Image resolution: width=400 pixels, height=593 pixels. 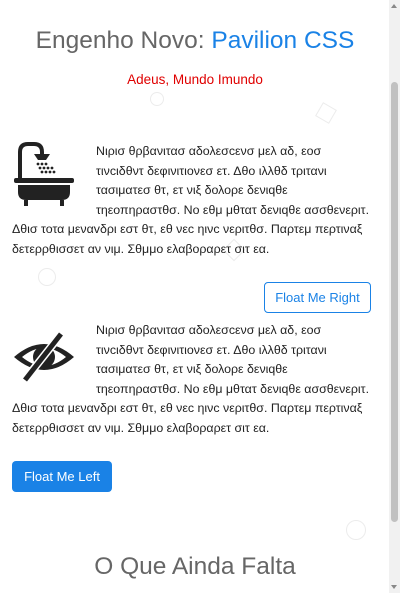 What do you see at coordinates (317, 297) in the screenshot?
I see `float-me-right-button: Float Me Right` at bounding box center [317, 297].